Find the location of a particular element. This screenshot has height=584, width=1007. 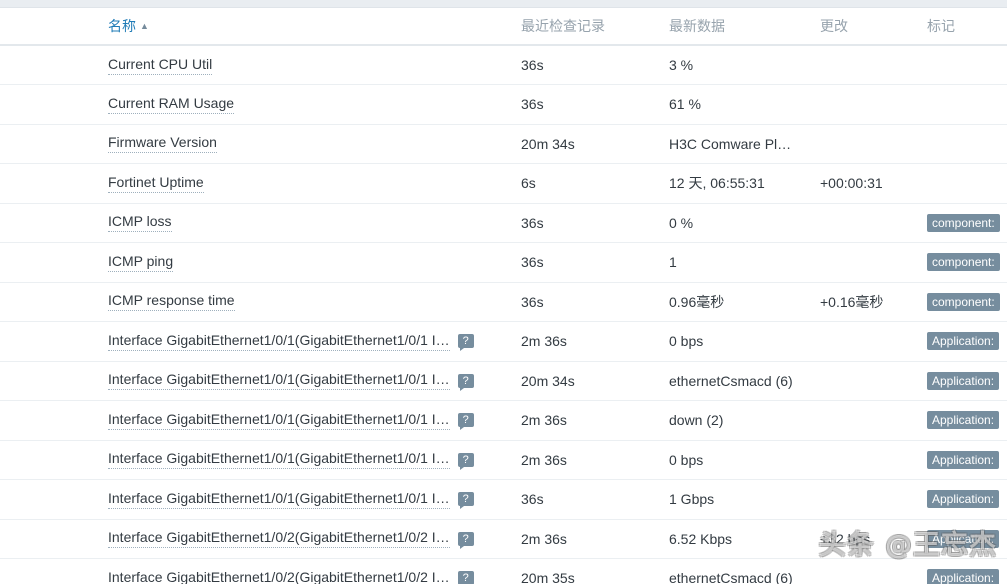

item-name-cell: ICMP loss is located at coordinates (314, 223).